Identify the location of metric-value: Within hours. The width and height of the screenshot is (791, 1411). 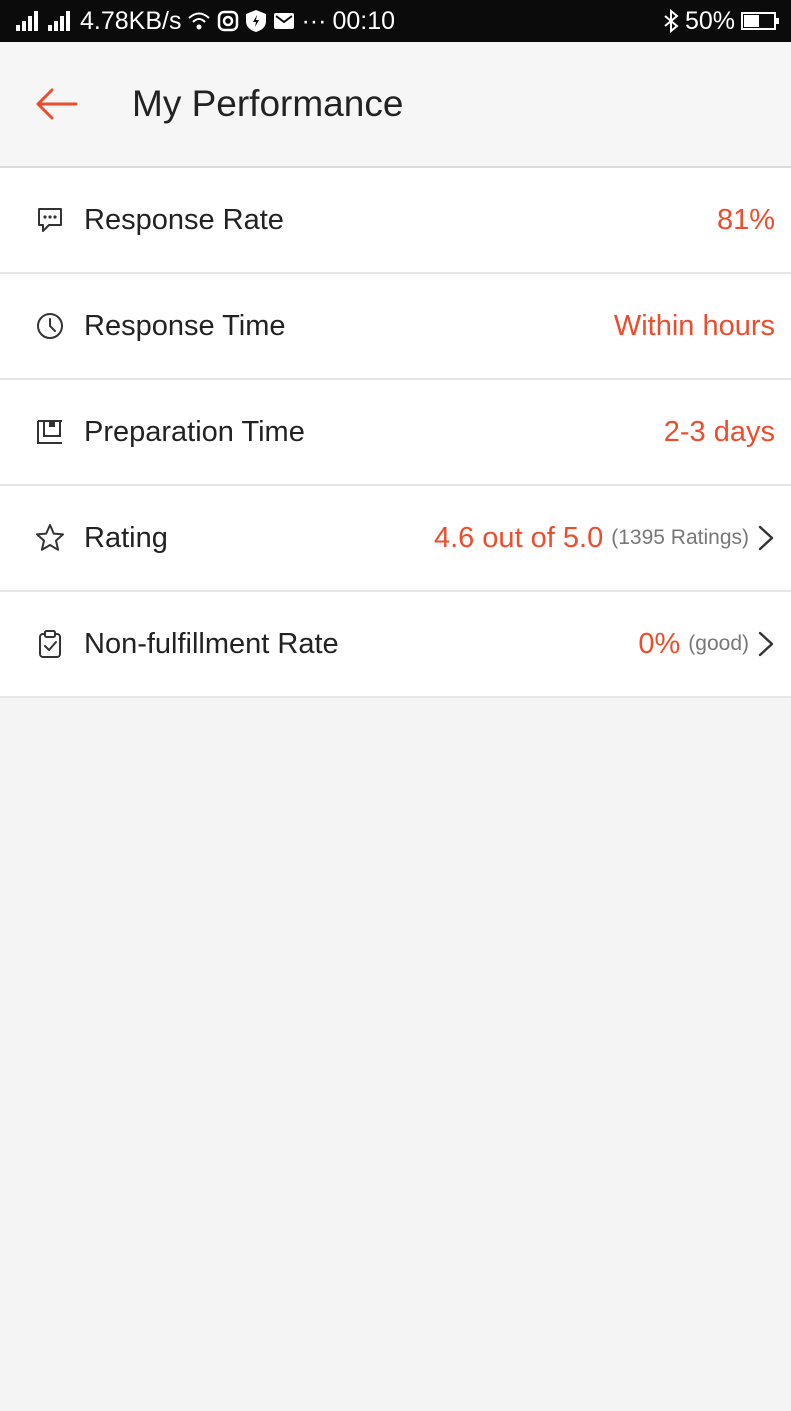
(694, 325).